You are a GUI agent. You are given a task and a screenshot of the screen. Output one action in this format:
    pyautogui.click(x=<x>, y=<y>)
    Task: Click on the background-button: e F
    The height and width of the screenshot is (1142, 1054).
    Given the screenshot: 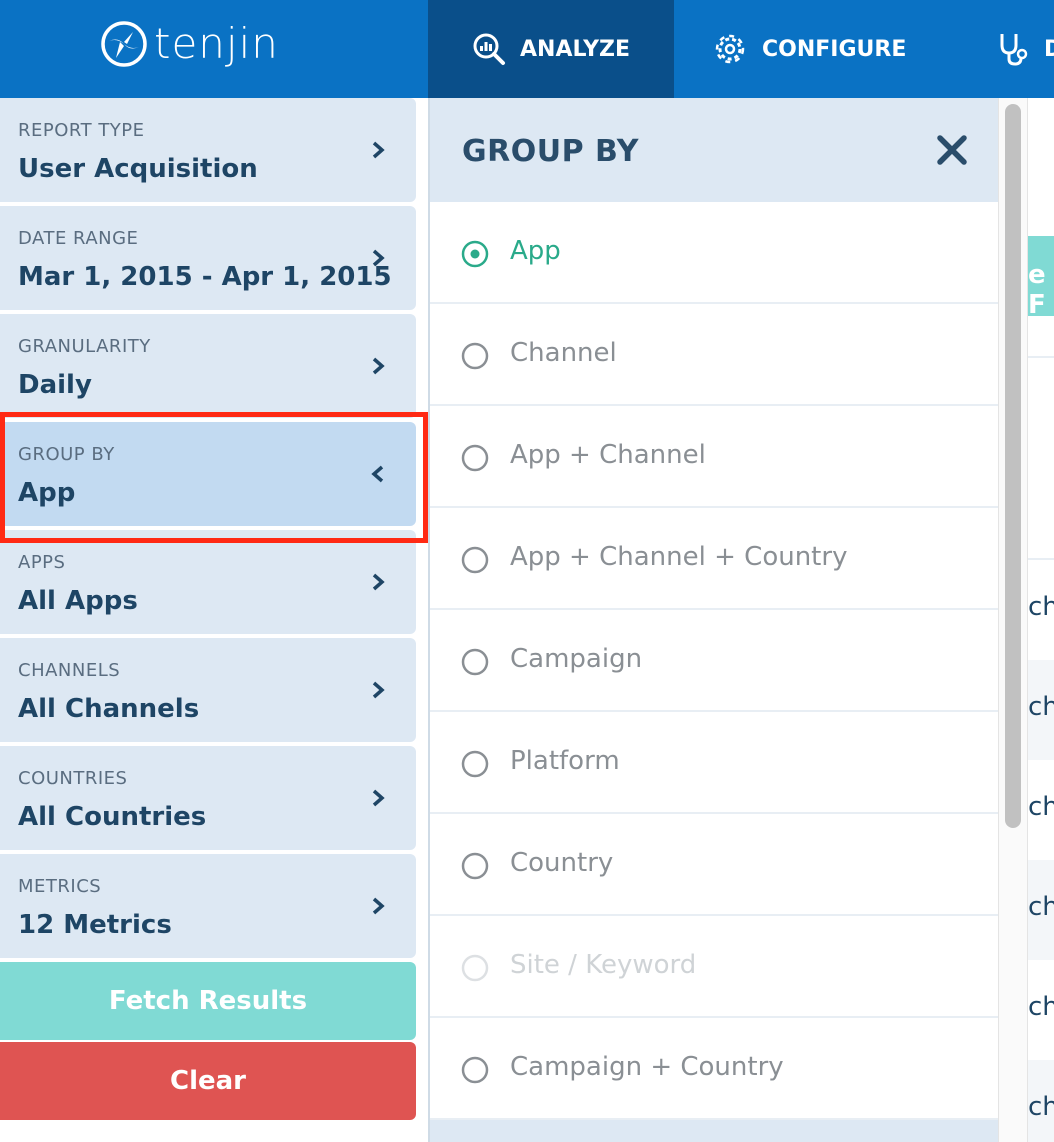 What is the action you would take?
    pyautogui.click(x=1041, y=278)
    